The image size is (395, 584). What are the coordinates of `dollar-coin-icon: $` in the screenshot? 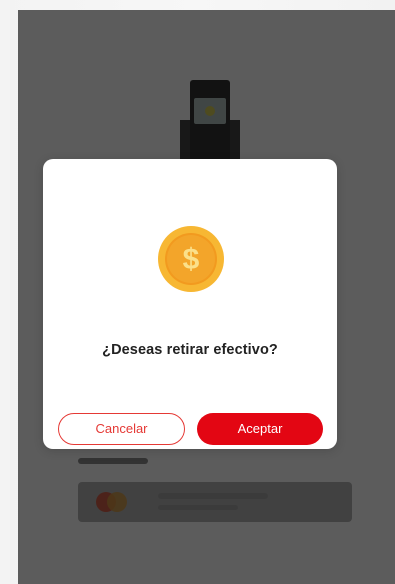 It's located at (191, 259).